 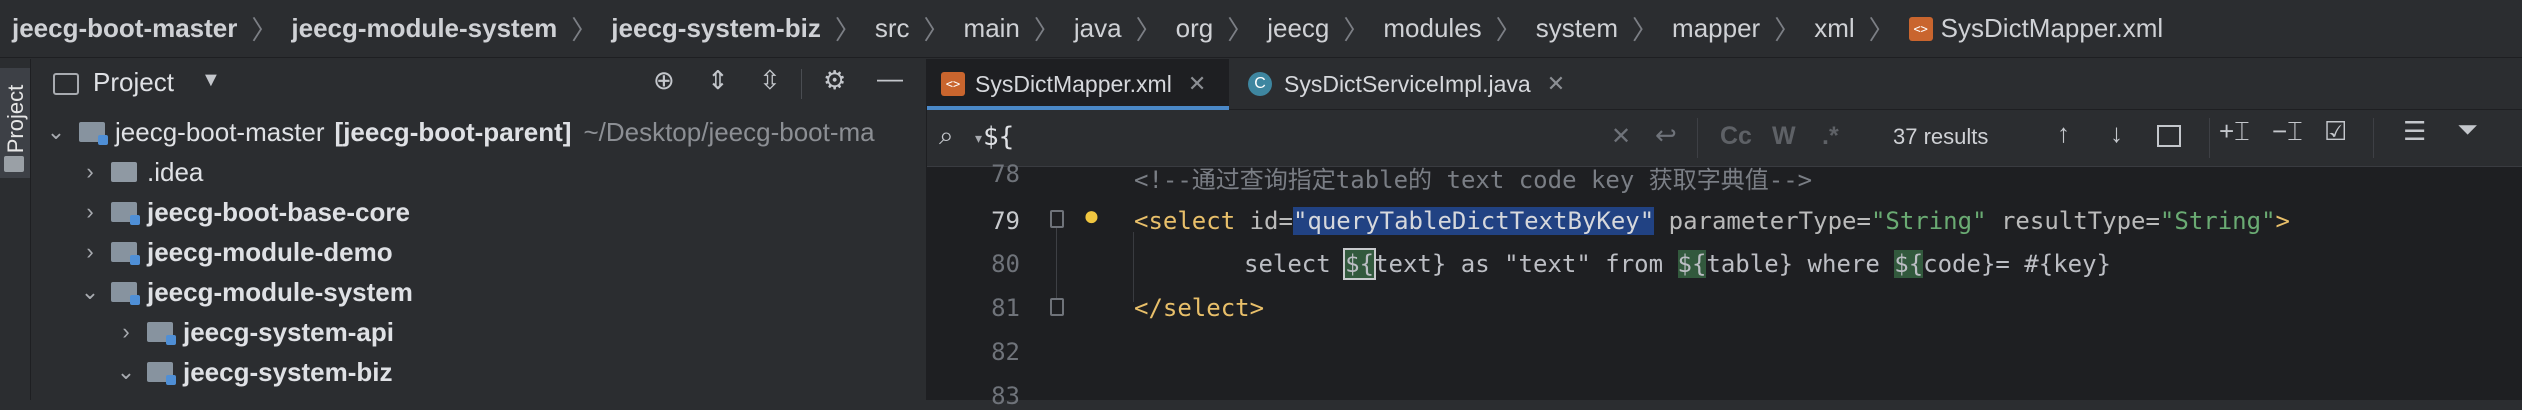 I want to click on tree-item-label: jeecg-module-system, so click(x=280, y=291).